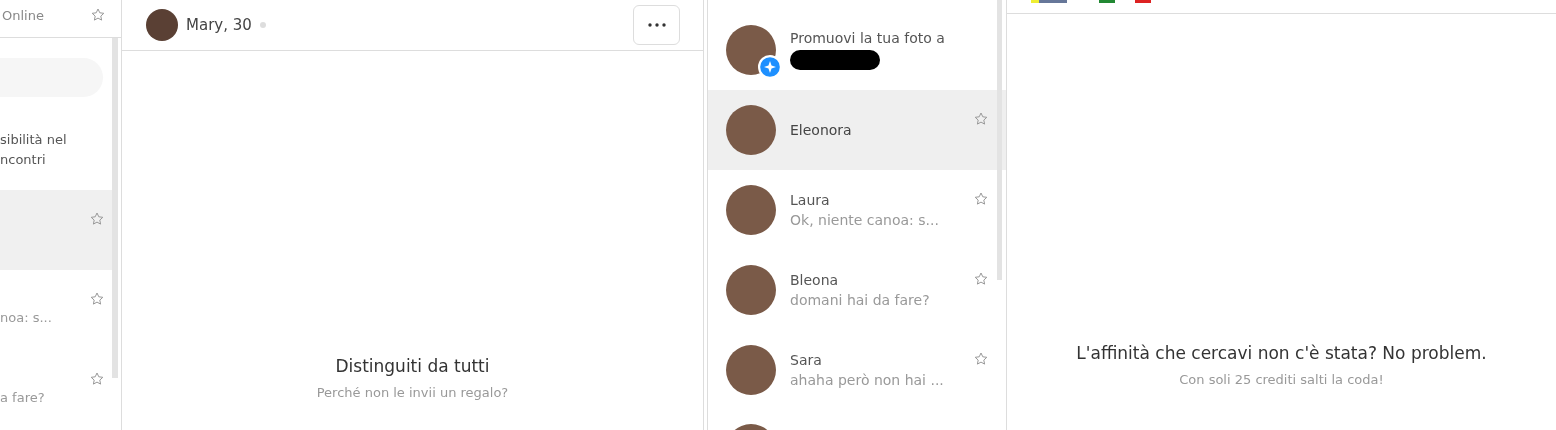  Describe the element at coordinates (810, 200) in the screenshot. I see `contact-name: Laura` at that location.